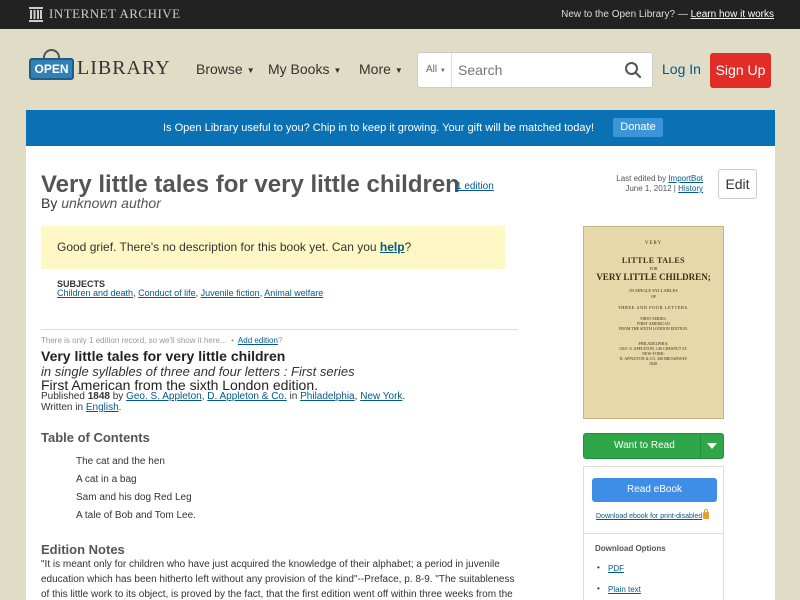 This screenshot has height=600, width=800. What do you see at coordinates (279, 329) in the screenshot?
I see `section-divider` at bounding box center [279, 329].